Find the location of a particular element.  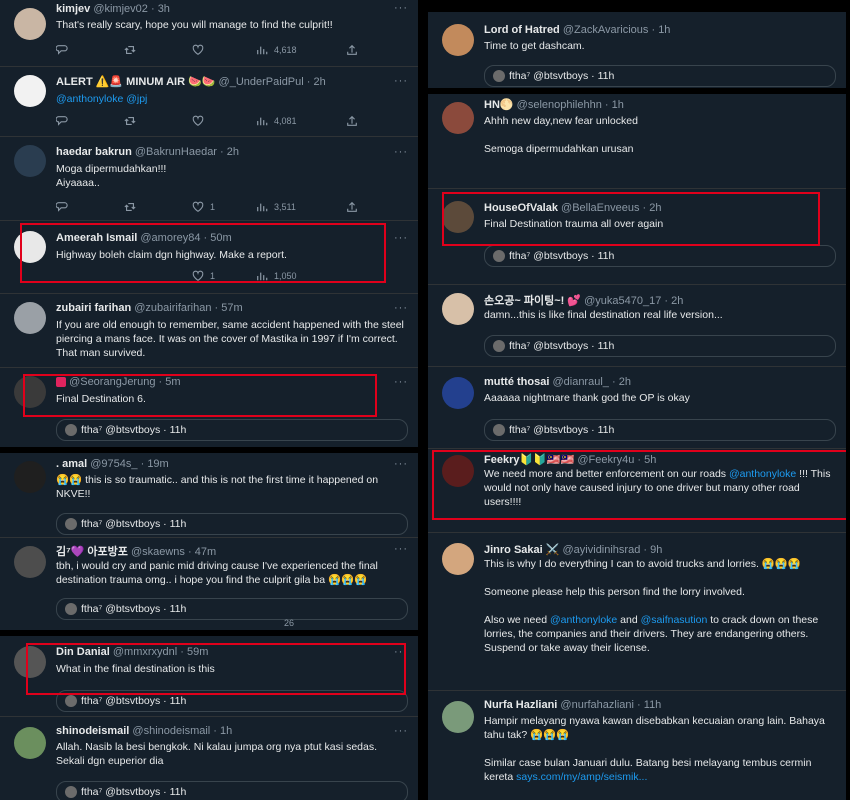

author-handle: @9754s_ is located at coordinates (113, 464).